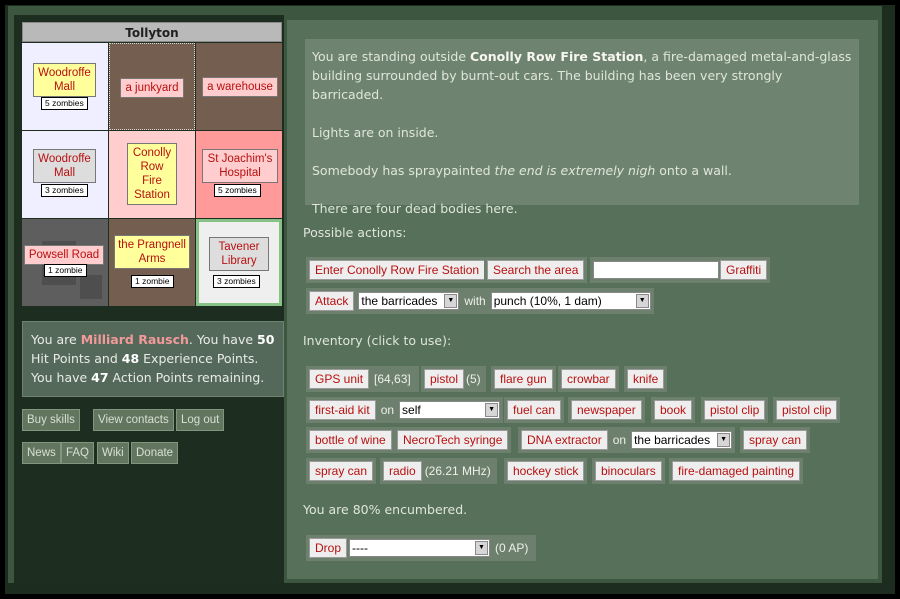 This screenshot has width=900, height=599. Describe the element at coordinates (240, 166) in the screenshot. I see `map-cell-button: St Joachim's Hospital` at that location.